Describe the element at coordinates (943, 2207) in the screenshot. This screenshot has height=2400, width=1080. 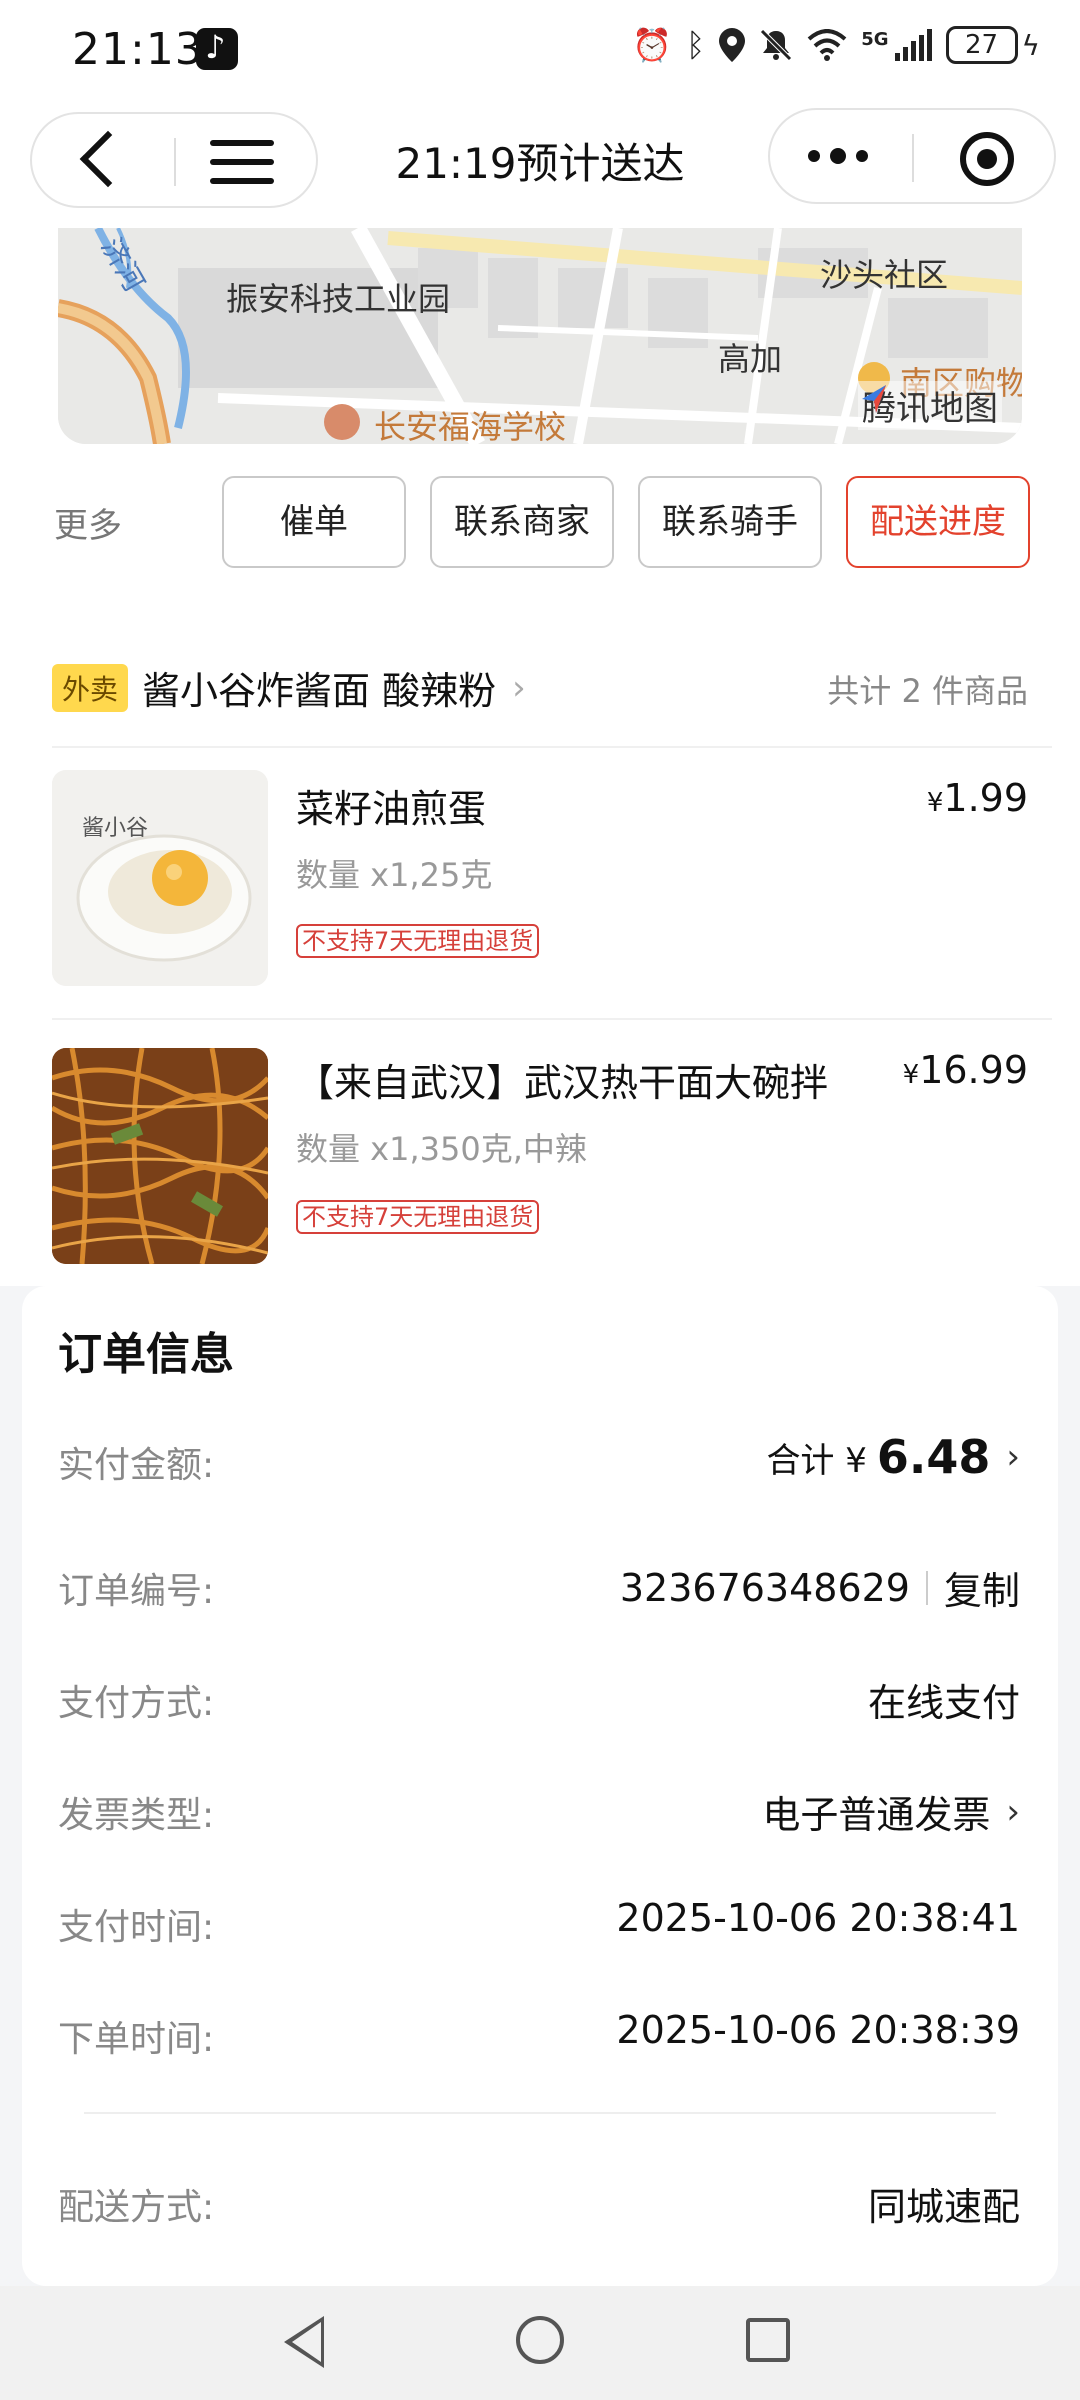
I see `delivery-method-value: 同城速配` at that location.